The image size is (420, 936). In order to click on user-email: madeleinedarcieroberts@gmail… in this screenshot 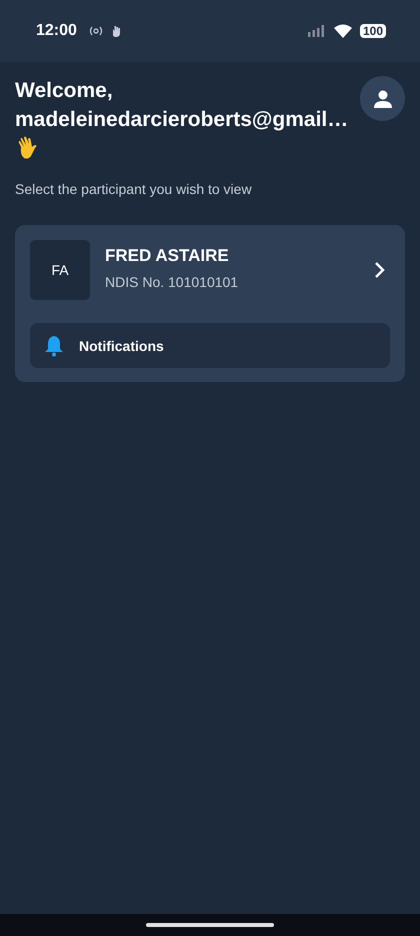, I will do `click(181, 120)`.